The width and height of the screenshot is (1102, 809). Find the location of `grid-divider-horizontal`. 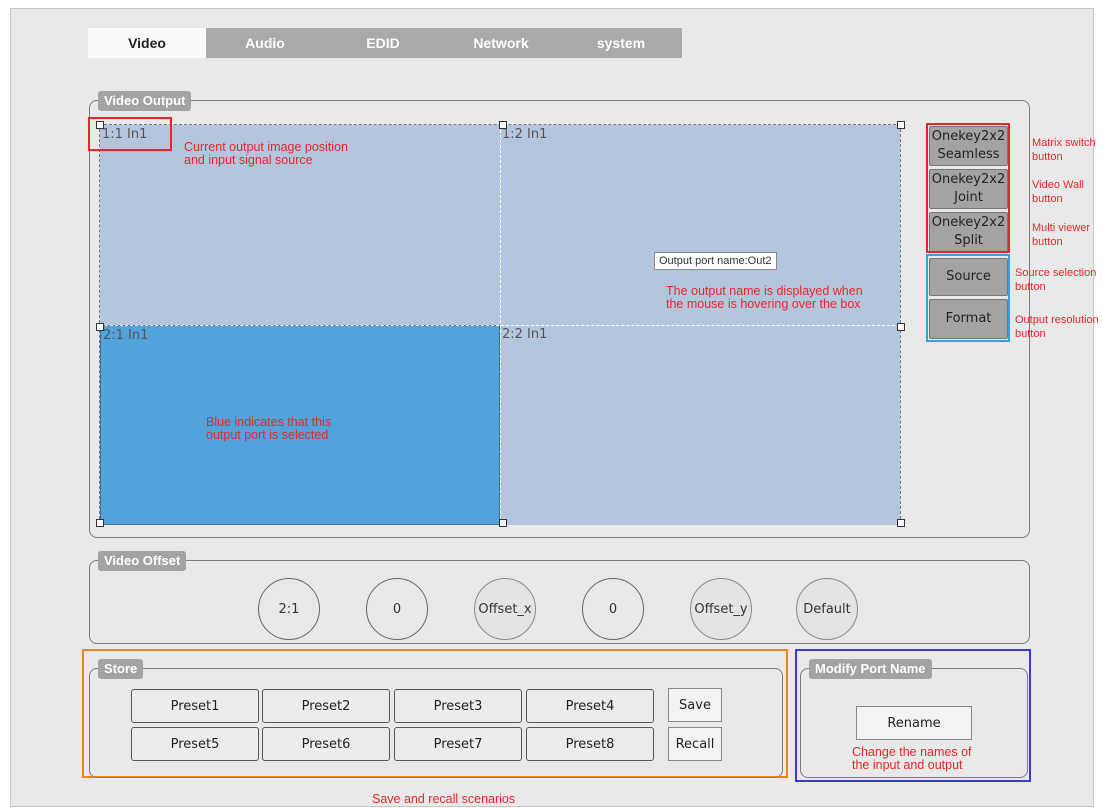

grid-divider-horizontal is located at coordinates (500, 325).